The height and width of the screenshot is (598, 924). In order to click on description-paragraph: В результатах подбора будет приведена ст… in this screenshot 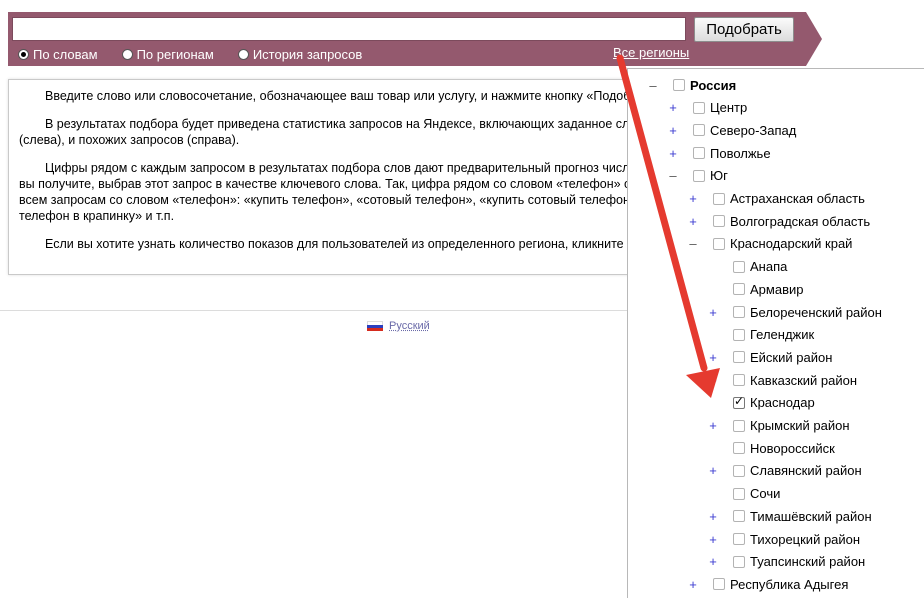, I will do `click(342, 124)`.